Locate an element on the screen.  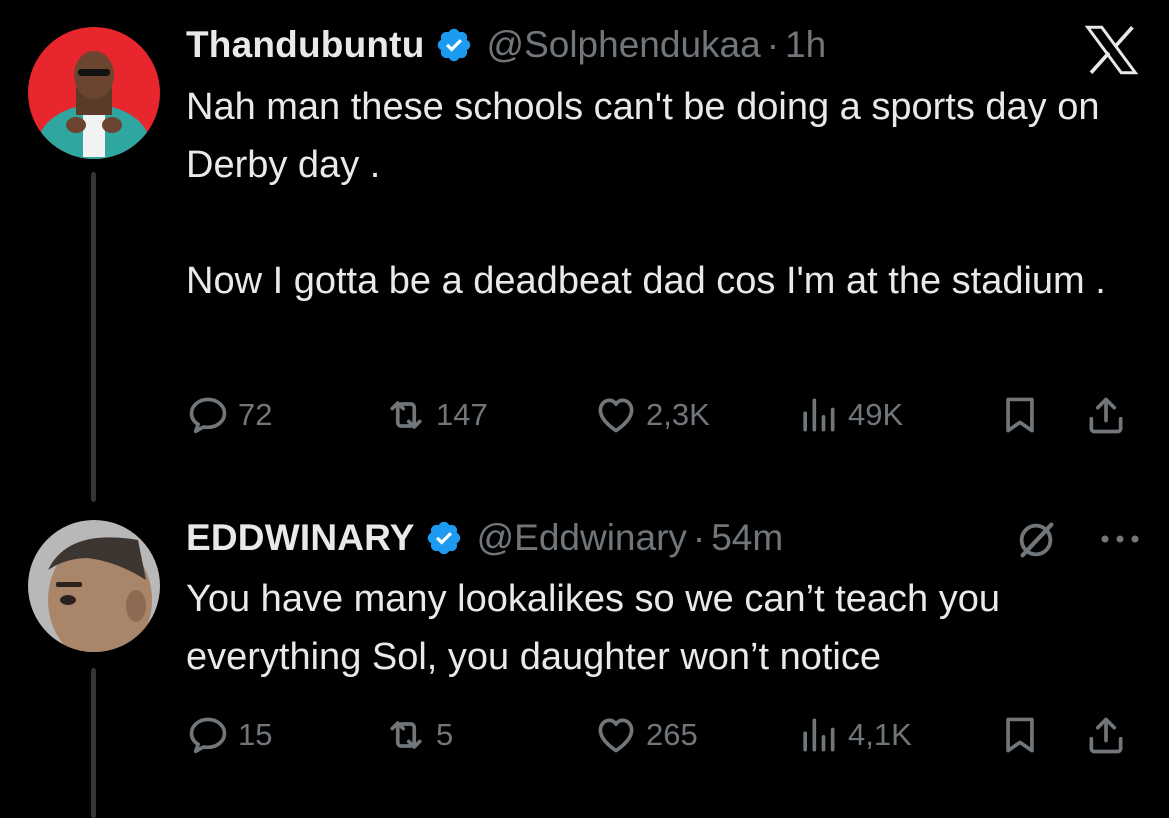
tweet-actions: 15 5 265 4,1K is located at coordinates (666, 735).